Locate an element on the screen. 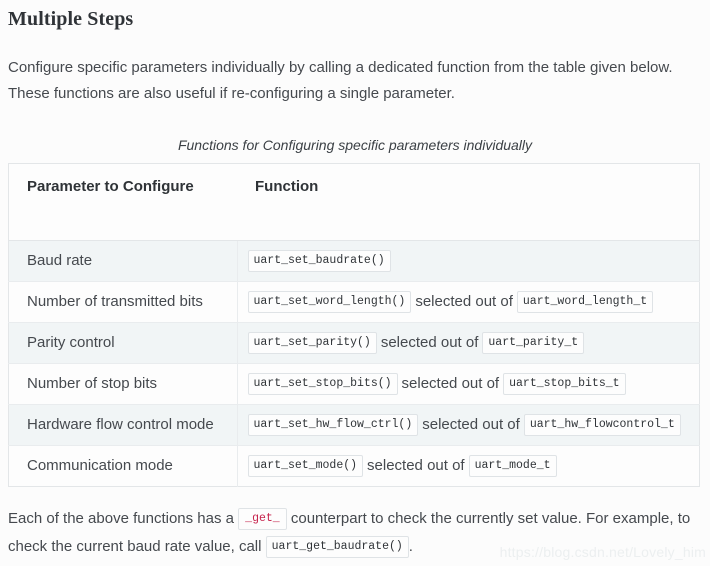 This screenshot has width=710, height=566. type-code-chip: uart_stop_bits_t is located at coordinates (564, 384).